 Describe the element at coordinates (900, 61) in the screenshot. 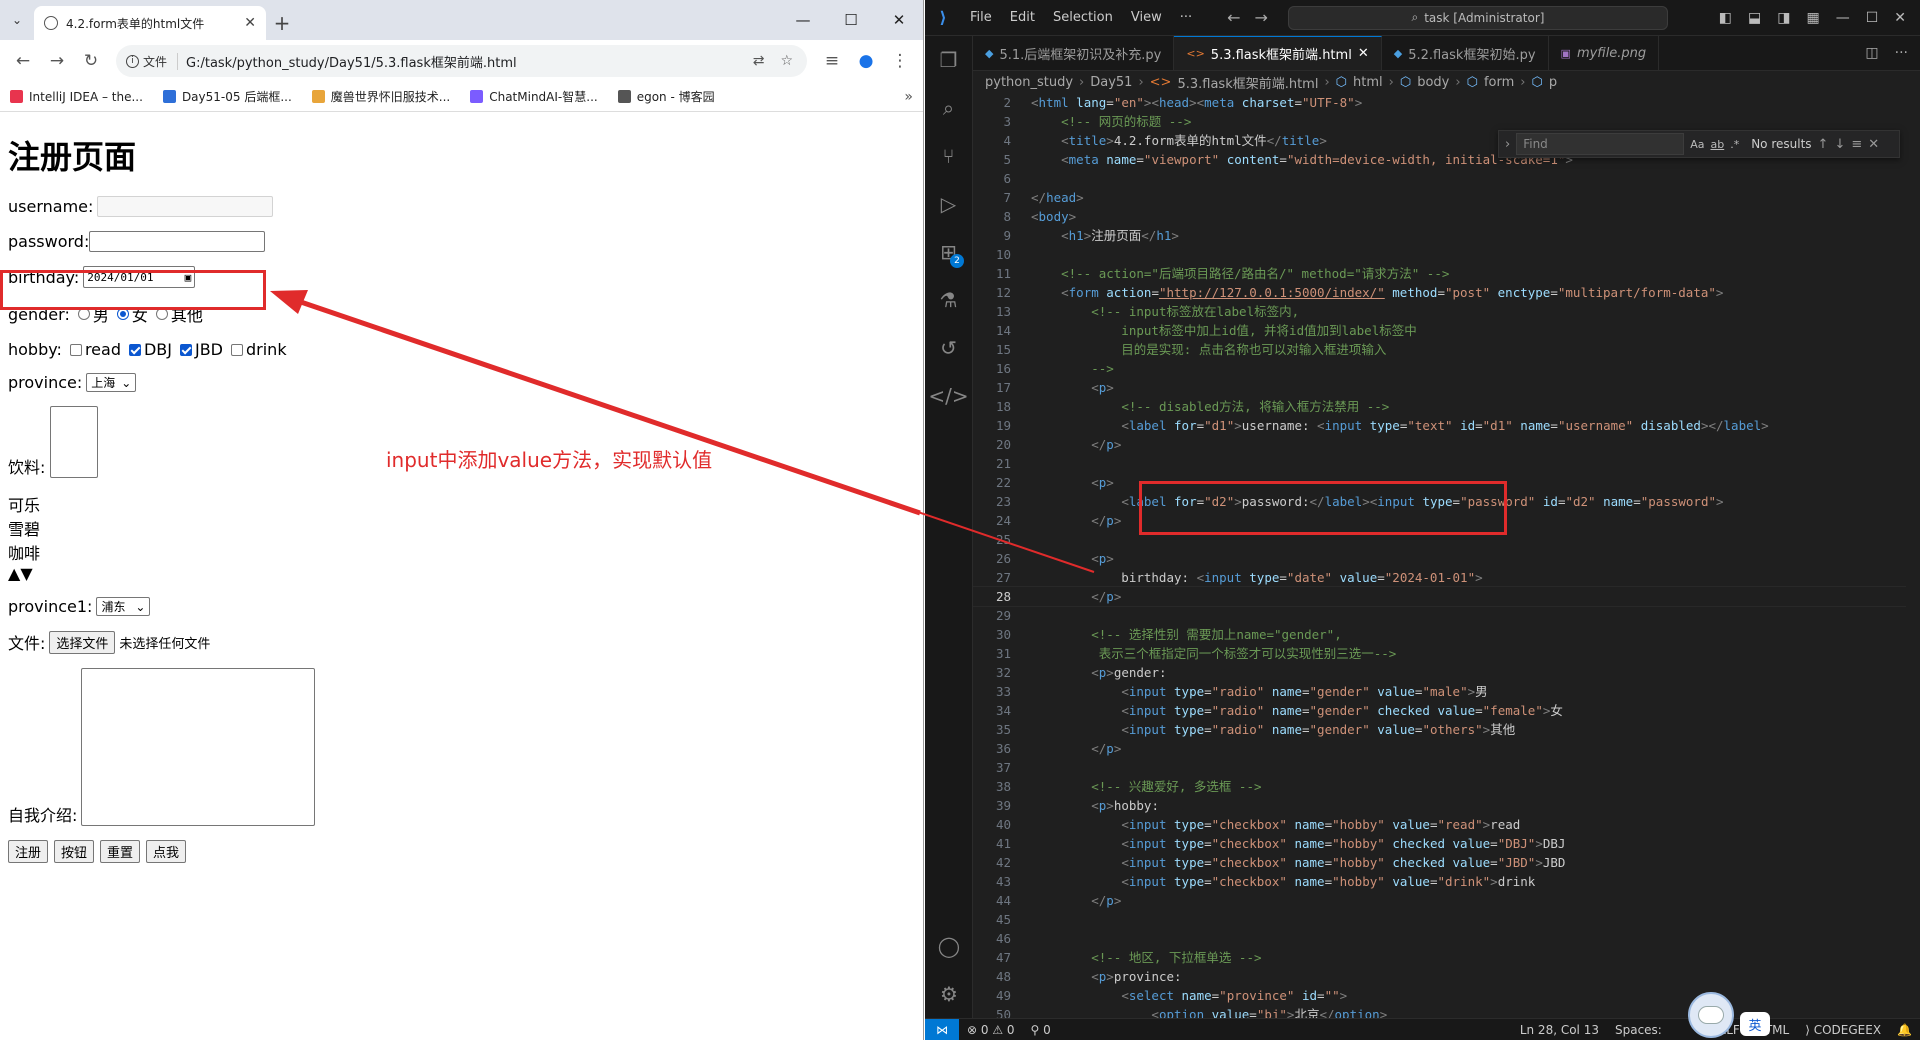

I see `menu-kebab-icon: ⋮` at that location.